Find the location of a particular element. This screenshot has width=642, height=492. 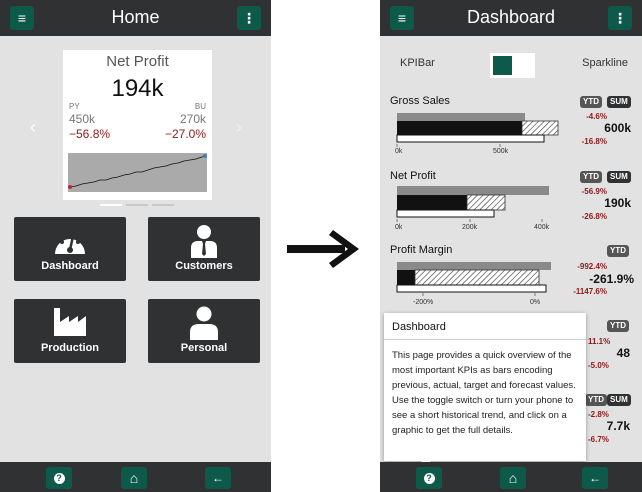

kpi-value: 7.7k is located at coordinates (618, 426).